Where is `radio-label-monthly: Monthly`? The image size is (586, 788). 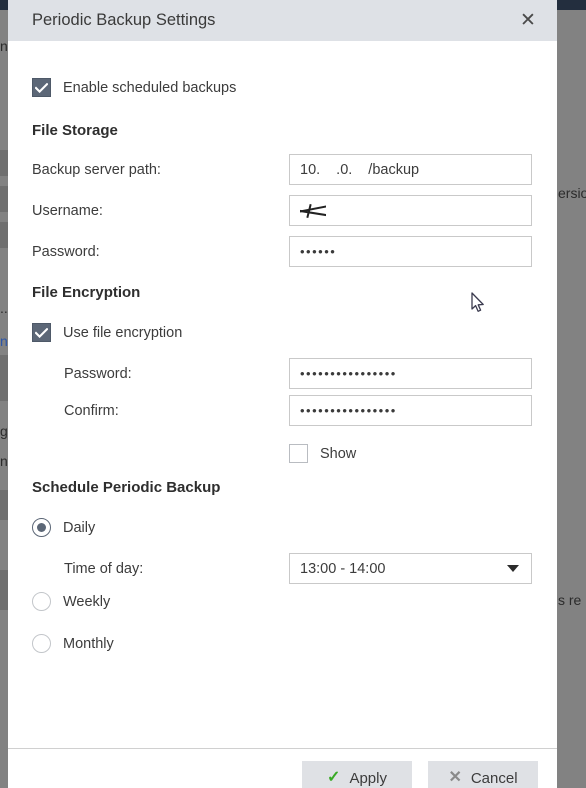
radio-label-monthly: Monthly is located at coordinates (88, 643).